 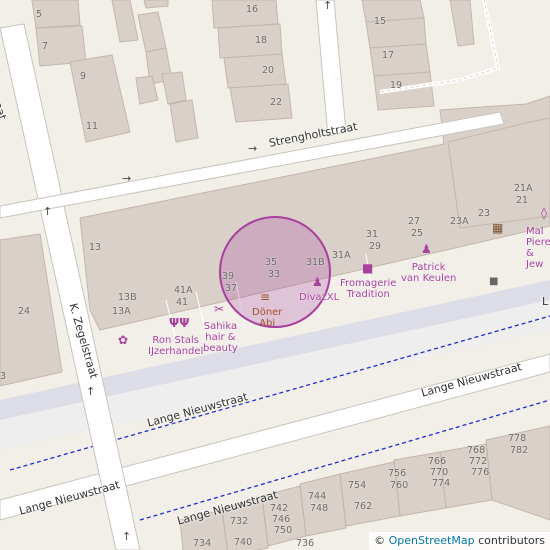 What do you see at coordinates (341, 255) in the screenshot?
I see `house-number: 31A` at bounding box center [341, 255].